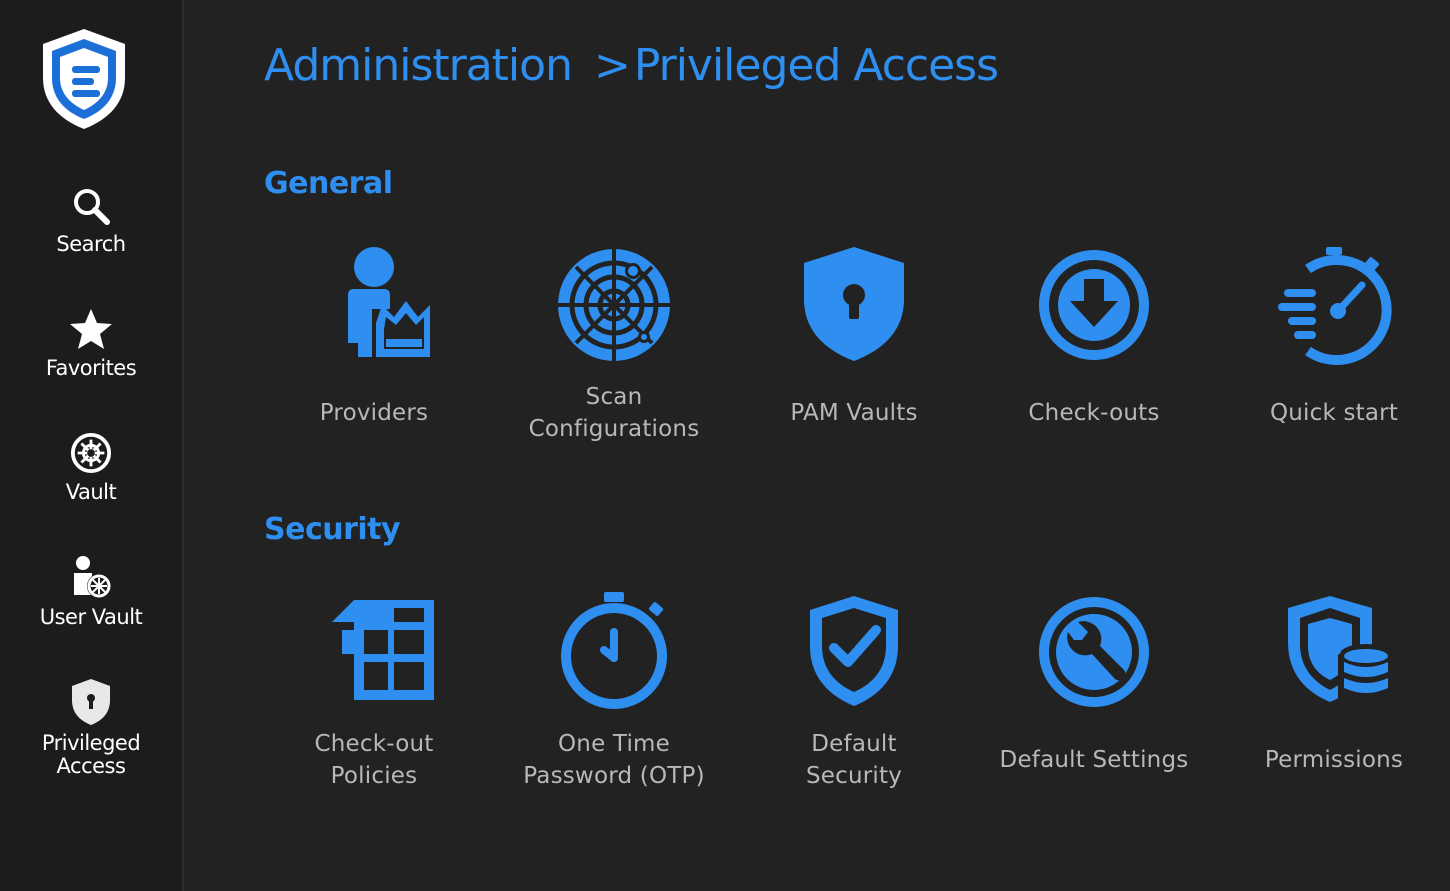 The height and width of the screenshot is (891, 1450). Describe the element at coordinates (614, 305) in the screenshot. I see `radar-icon` at that location.